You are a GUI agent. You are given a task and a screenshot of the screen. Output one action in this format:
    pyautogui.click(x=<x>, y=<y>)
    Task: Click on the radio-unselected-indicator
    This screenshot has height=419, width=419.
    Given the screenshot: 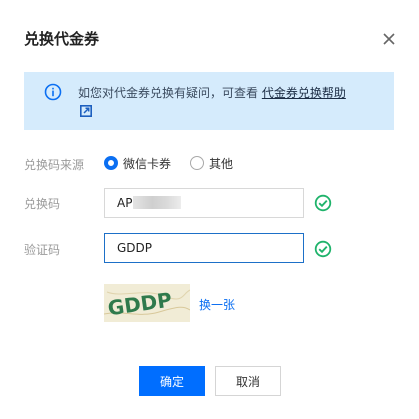 What is the action you would take?
    pyautogui.click(x=197, y=163)
    